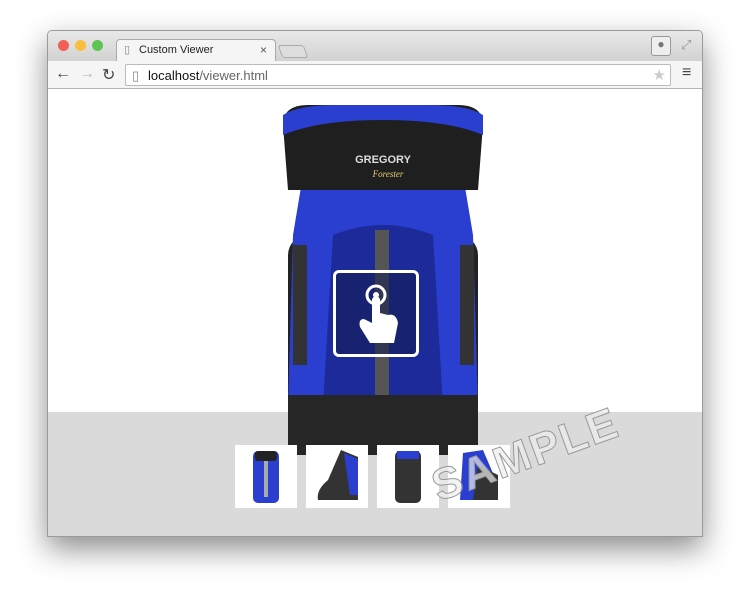  I want to click on tap-hand-icon, so click(376, 313).